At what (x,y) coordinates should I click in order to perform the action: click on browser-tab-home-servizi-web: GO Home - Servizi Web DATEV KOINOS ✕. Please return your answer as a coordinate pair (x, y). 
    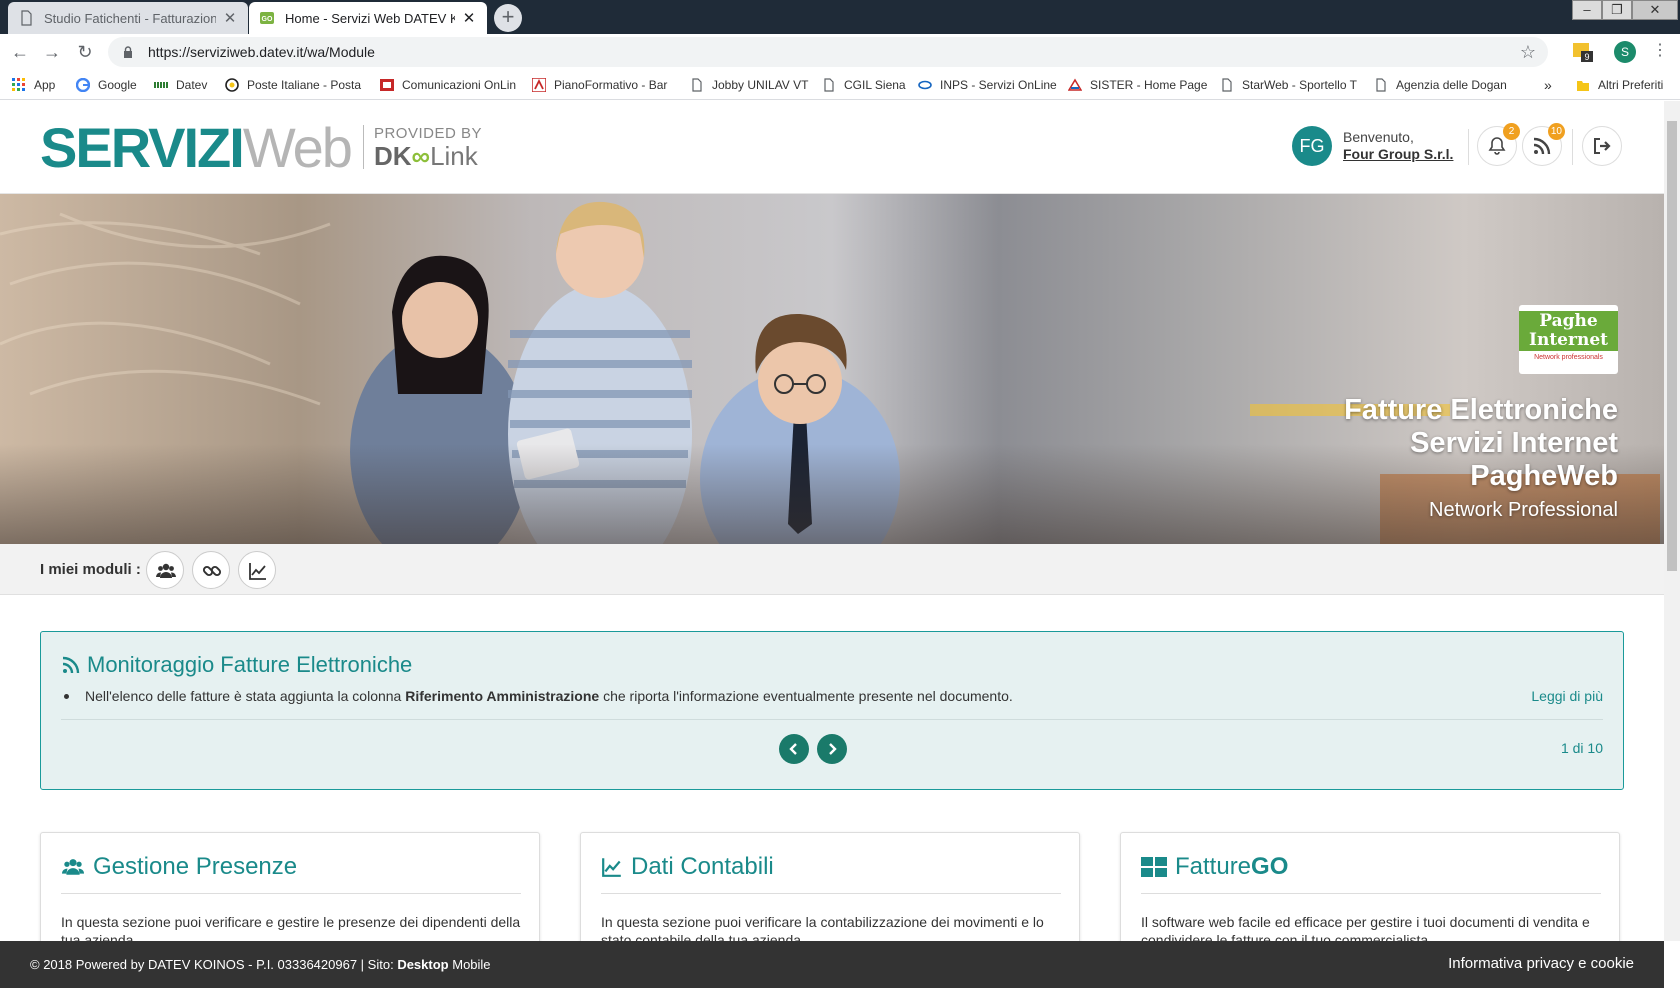
    Looking at the image, I should click on (368, 18).